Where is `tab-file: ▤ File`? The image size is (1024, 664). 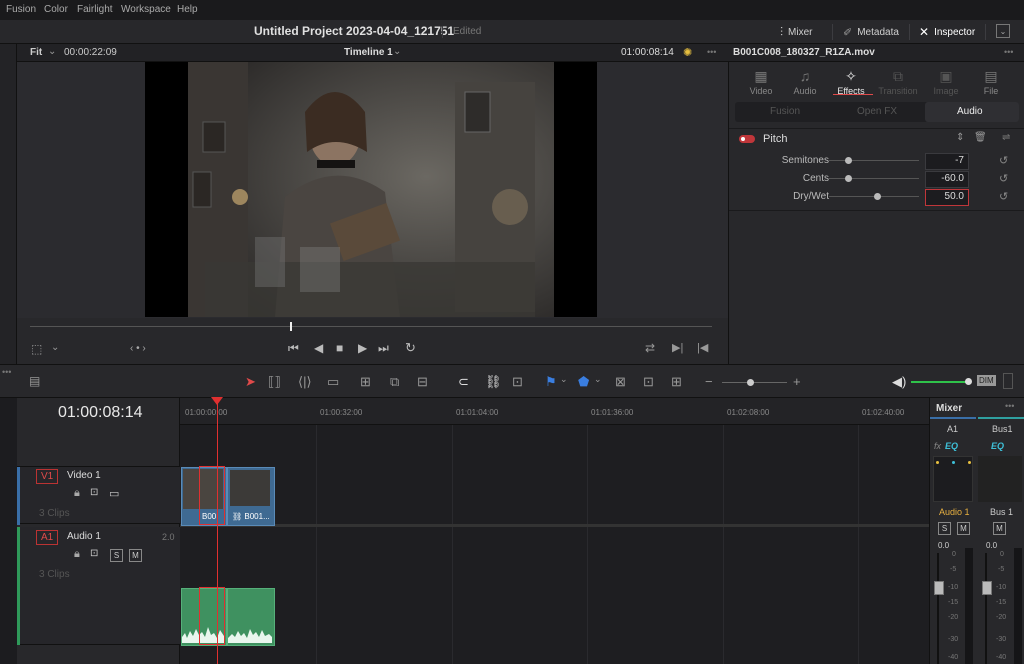
tab-file: ▤ File is located at coordinates (991, 82).